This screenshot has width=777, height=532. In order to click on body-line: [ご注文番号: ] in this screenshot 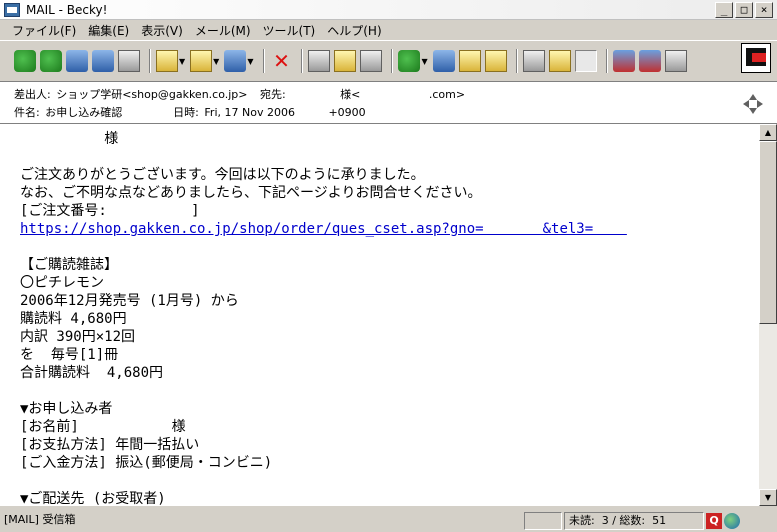, I will do `click(110, 211)`.